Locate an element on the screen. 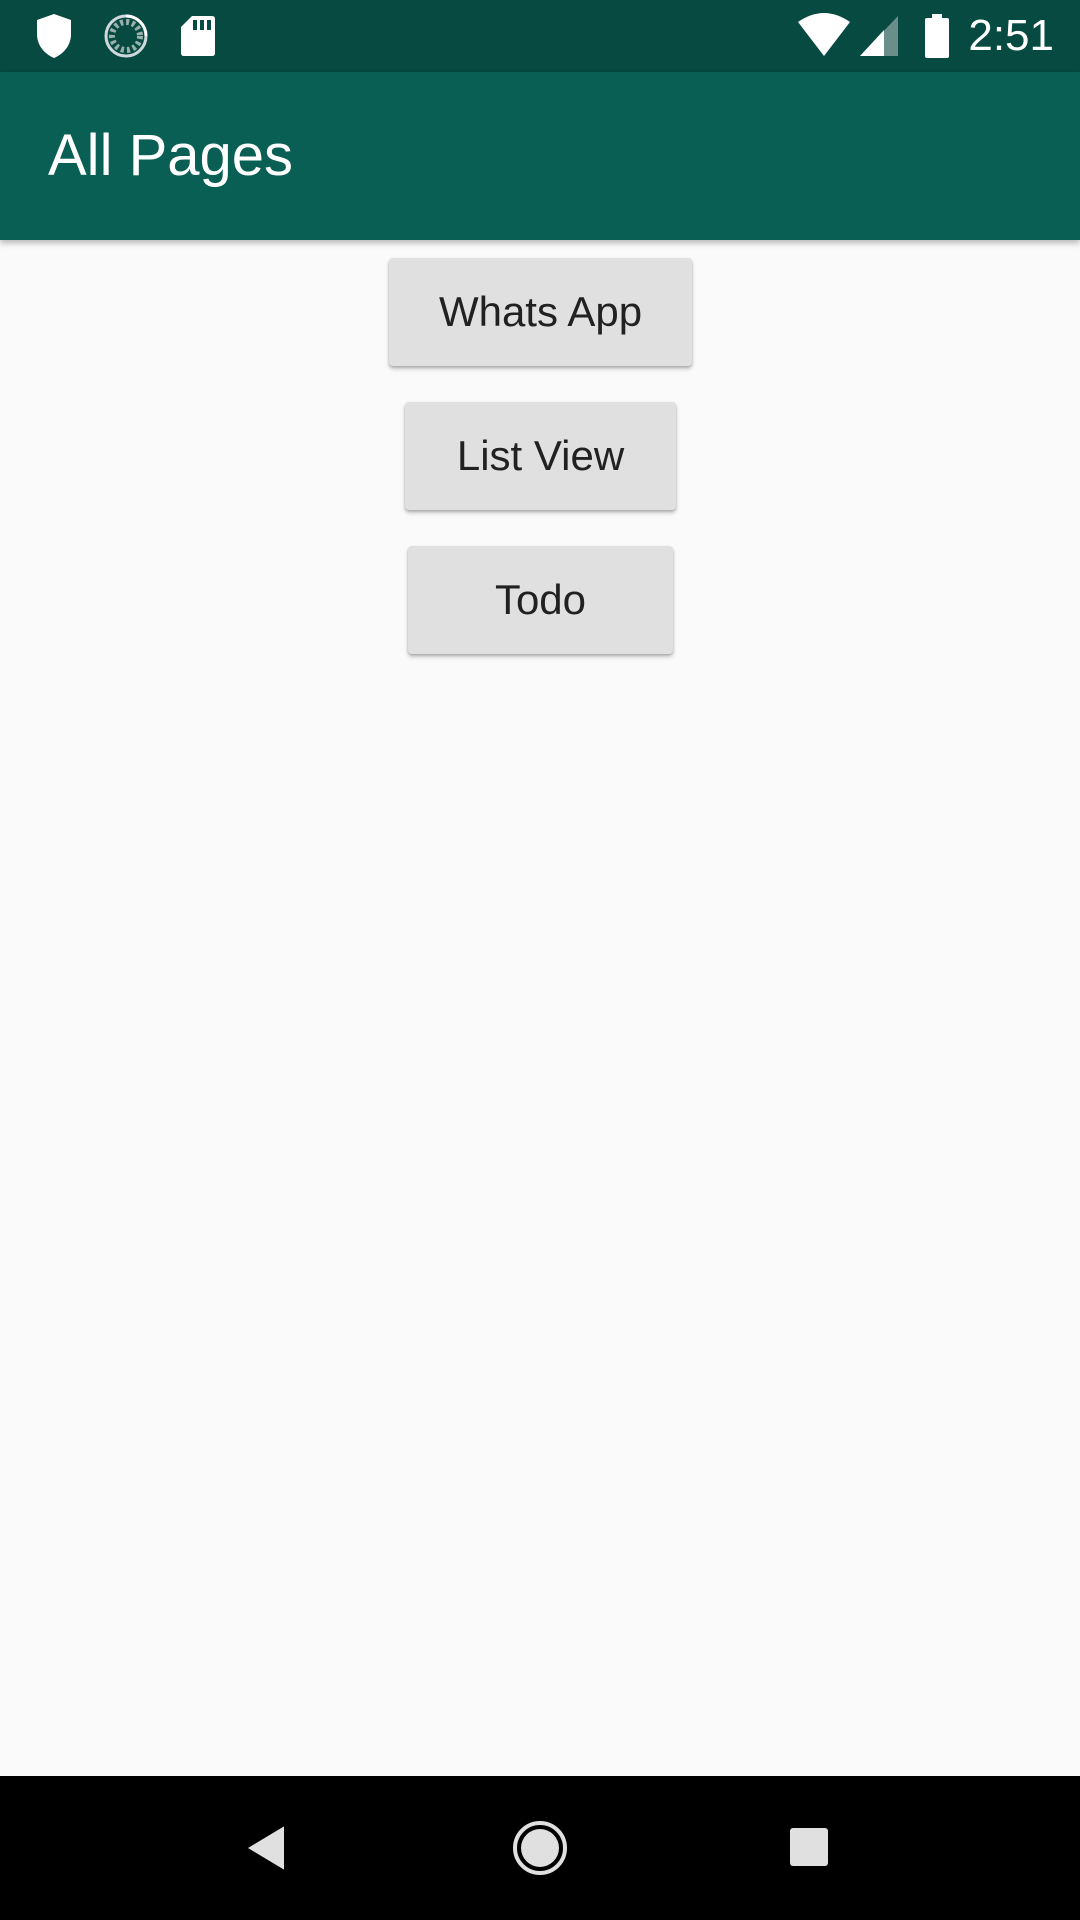 The width and height of the screenshot is (1080, 1920). wifi-icon is located at coordinates (824, 34).